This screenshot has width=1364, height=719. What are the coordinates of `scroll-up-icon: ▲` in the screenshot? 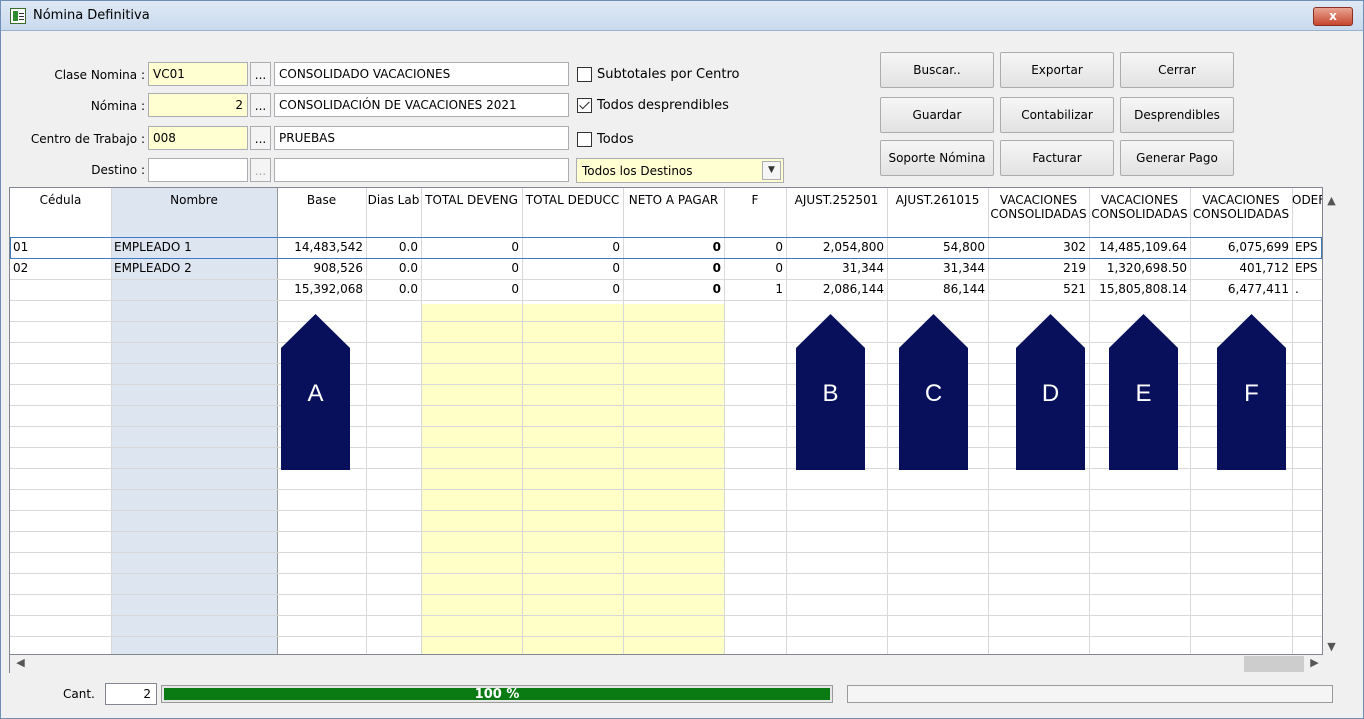 It's located at (1331, 200).